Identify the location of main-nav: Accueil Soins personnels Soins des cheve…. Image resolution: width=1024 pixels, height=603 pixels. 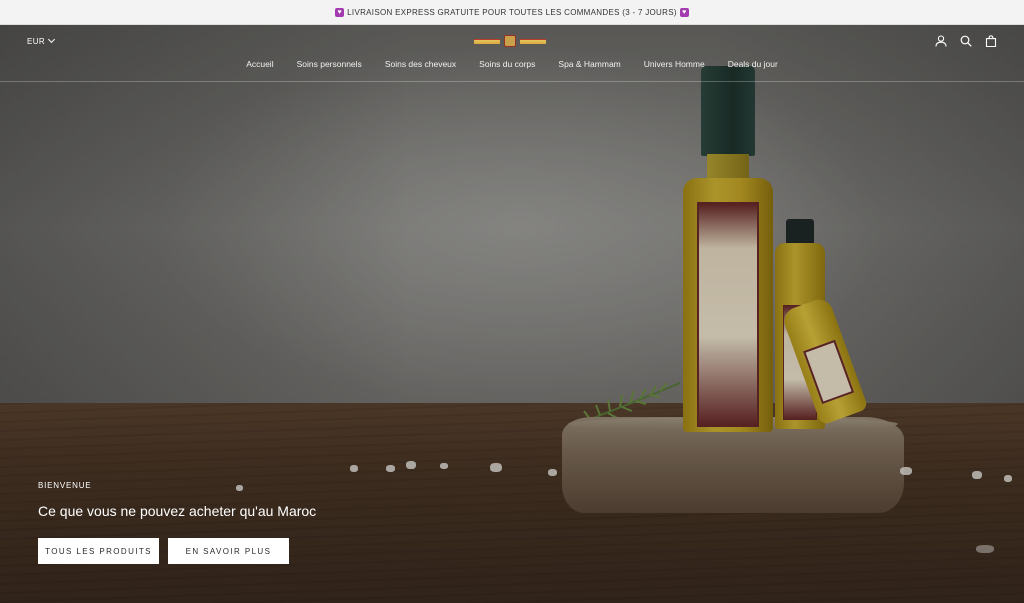
(512, 64).